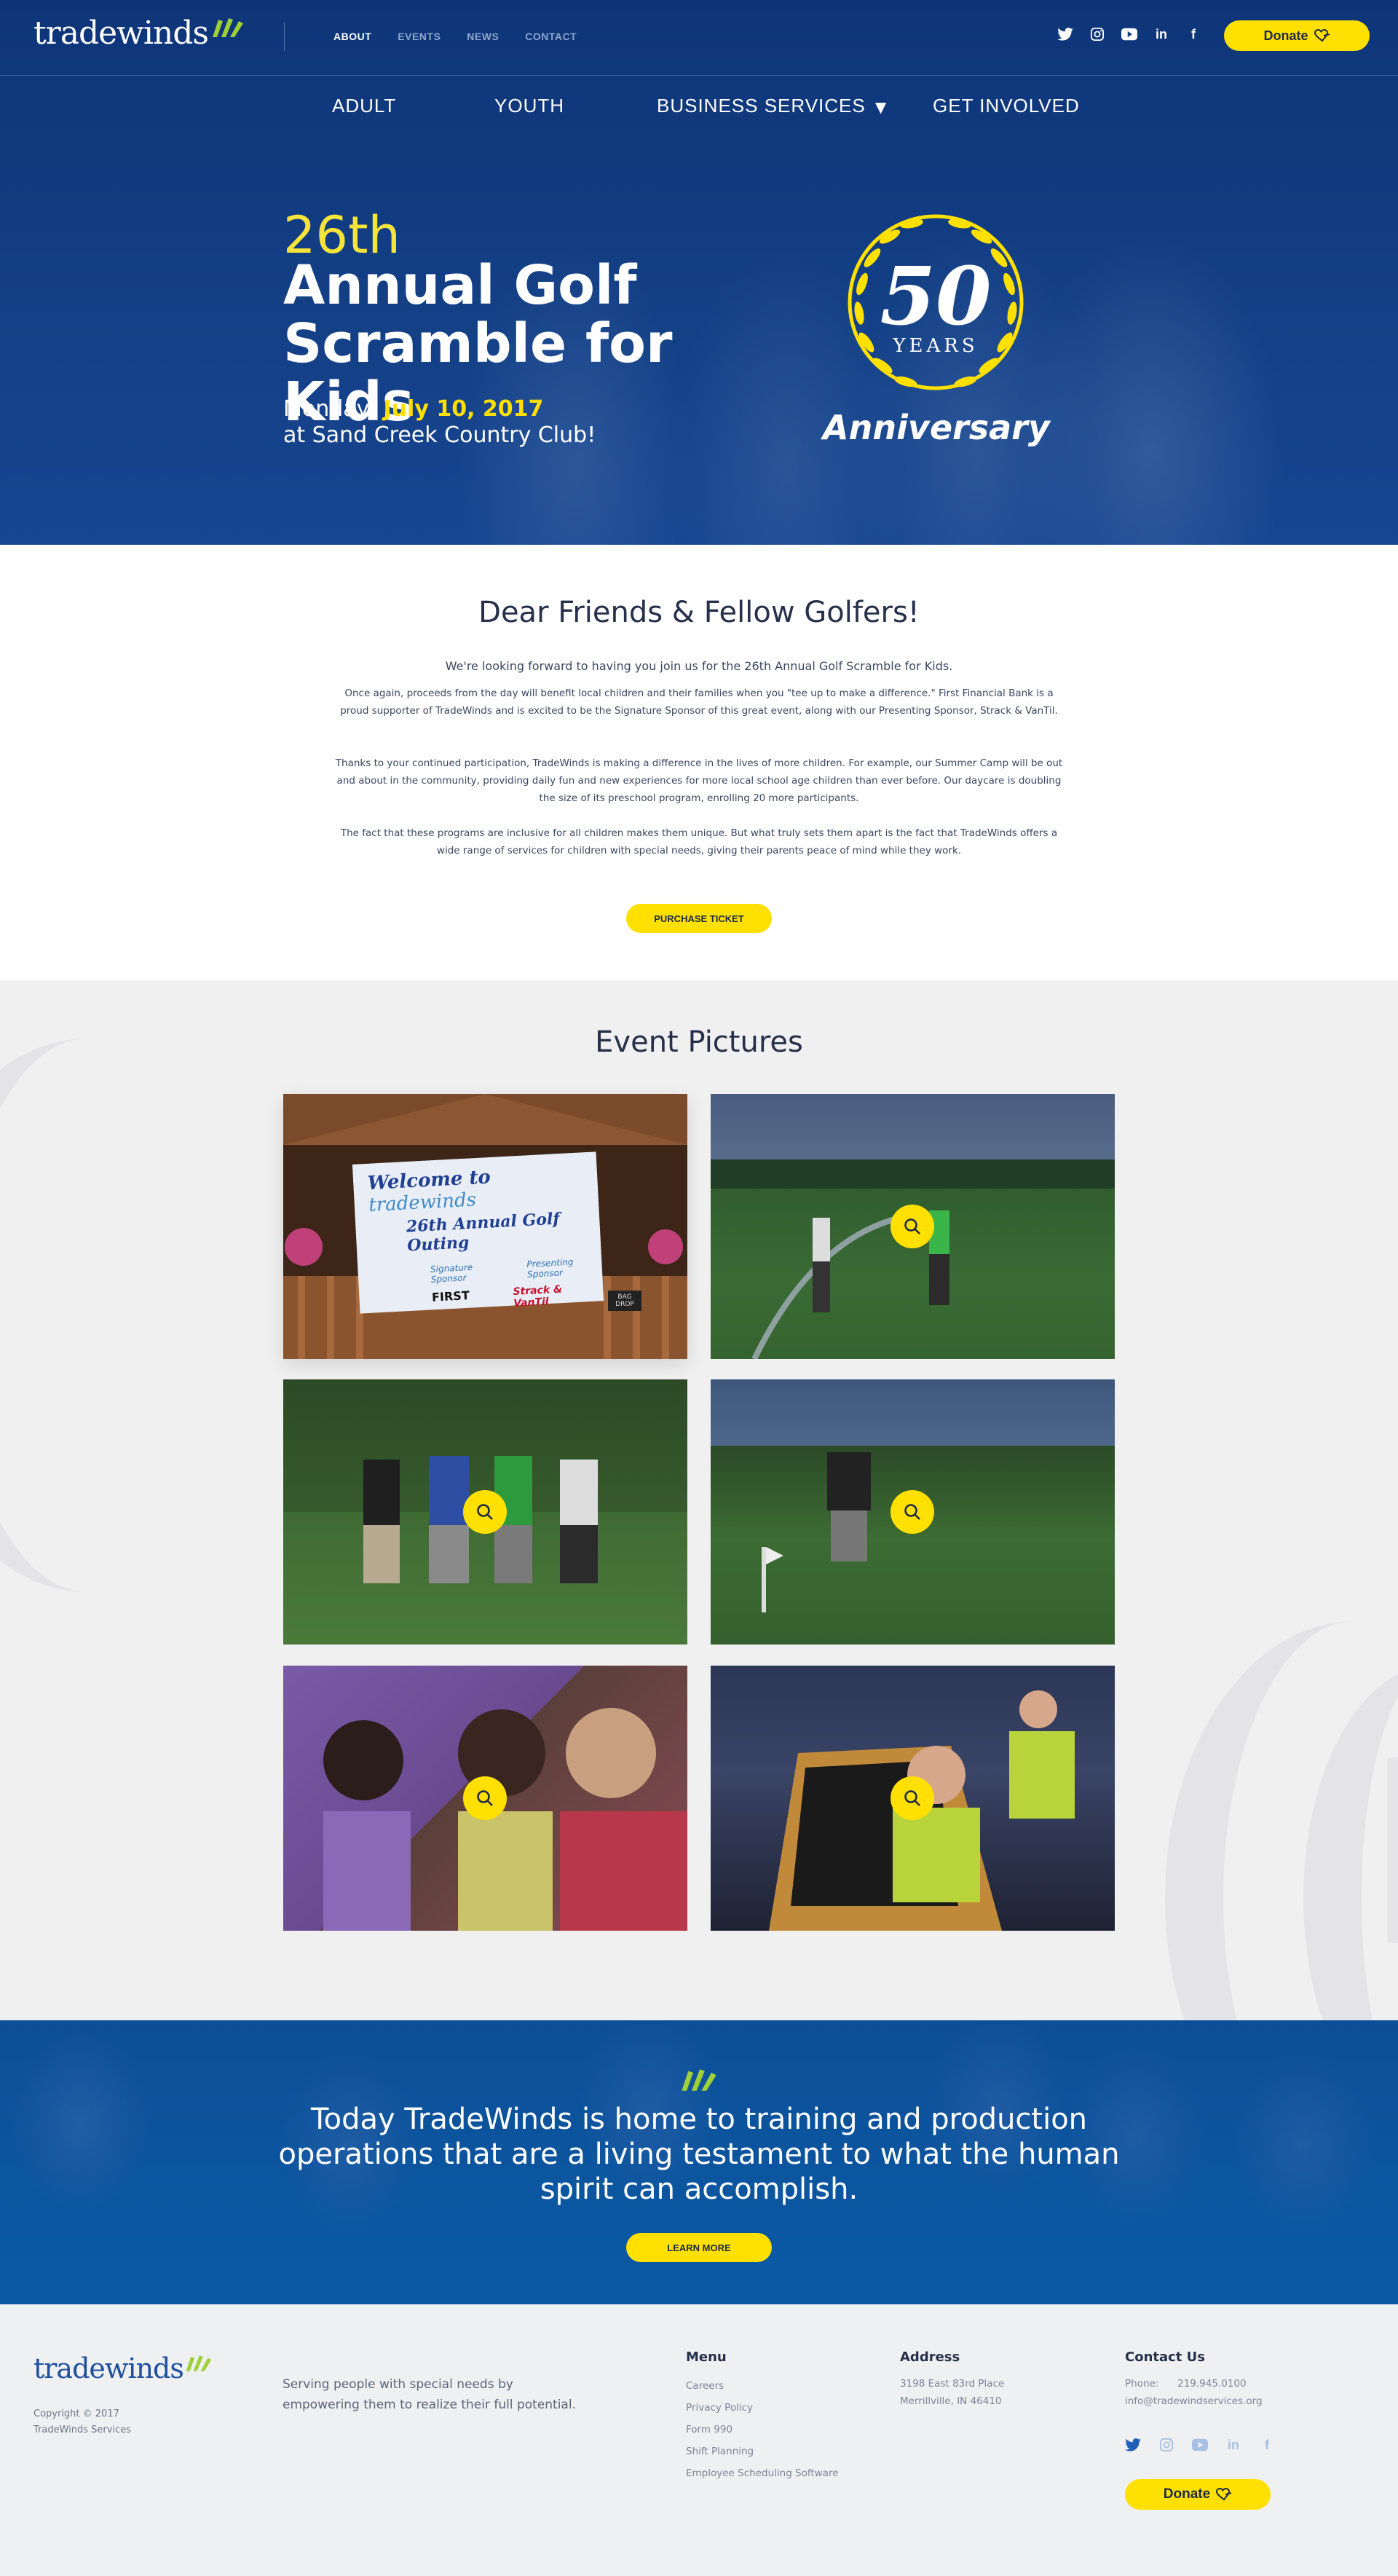  I want to click on badge-caption: Anniversary, so click(937, 427).